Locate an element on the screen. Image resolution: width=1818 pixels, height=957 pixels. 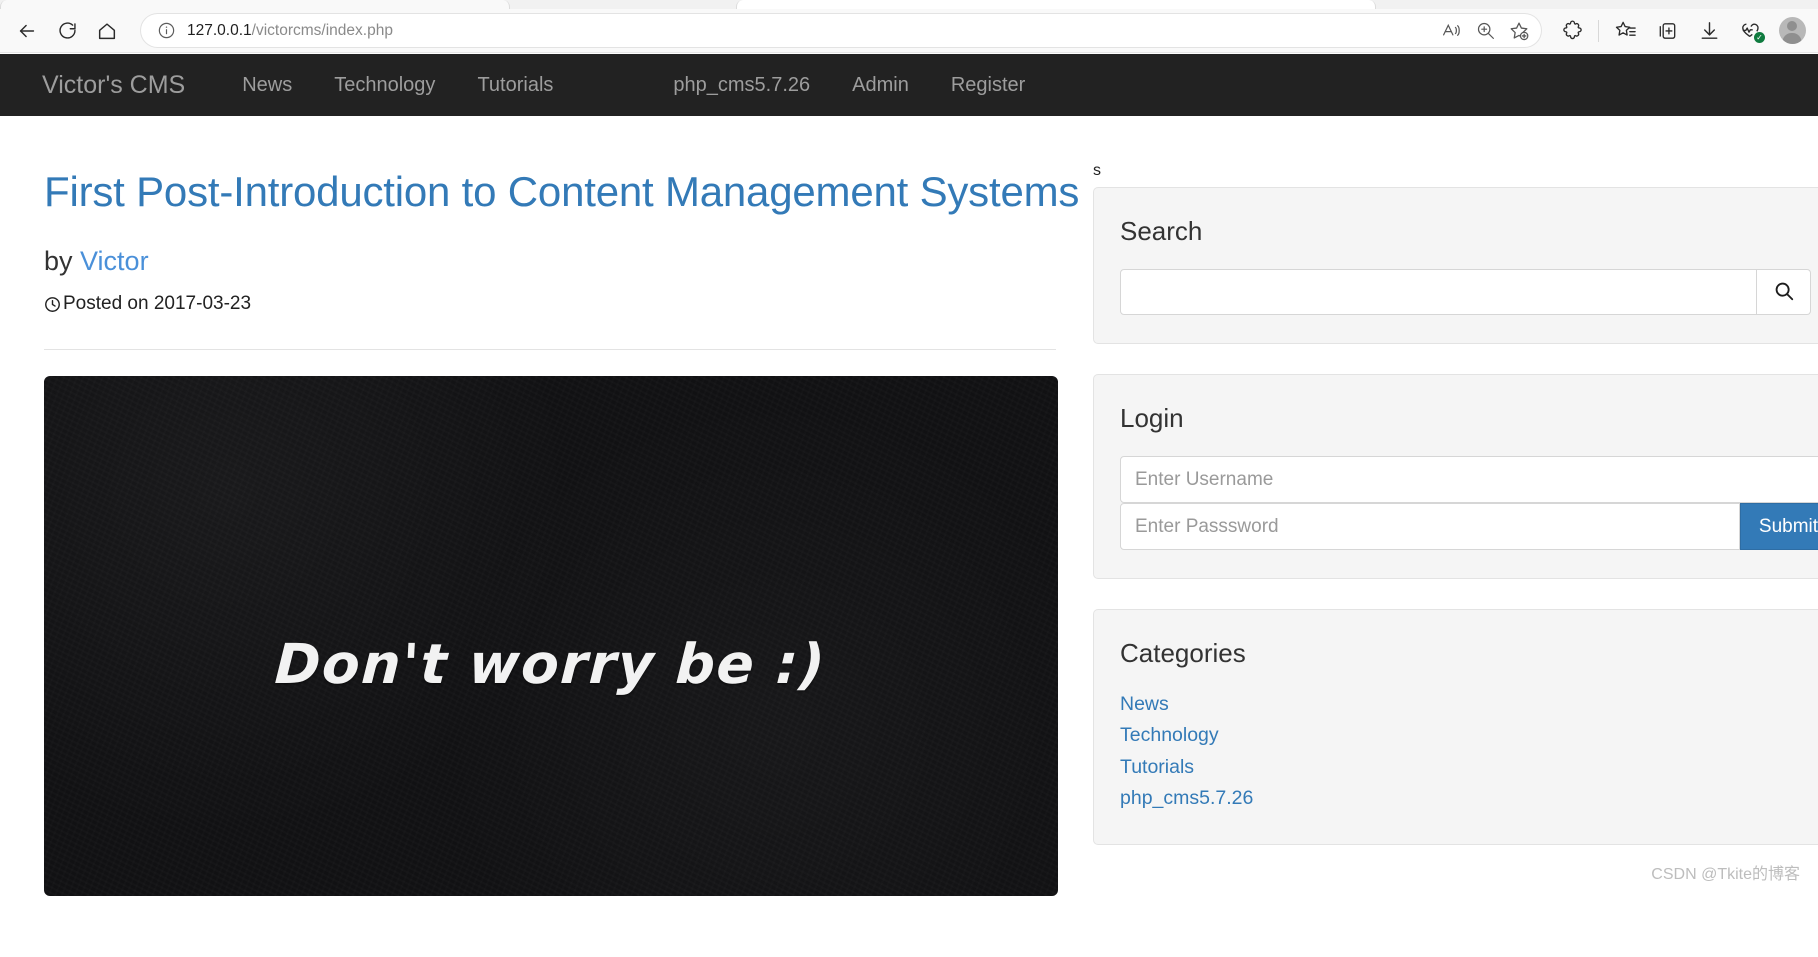
search-widget: Search is located at coordinates (1455, 265).